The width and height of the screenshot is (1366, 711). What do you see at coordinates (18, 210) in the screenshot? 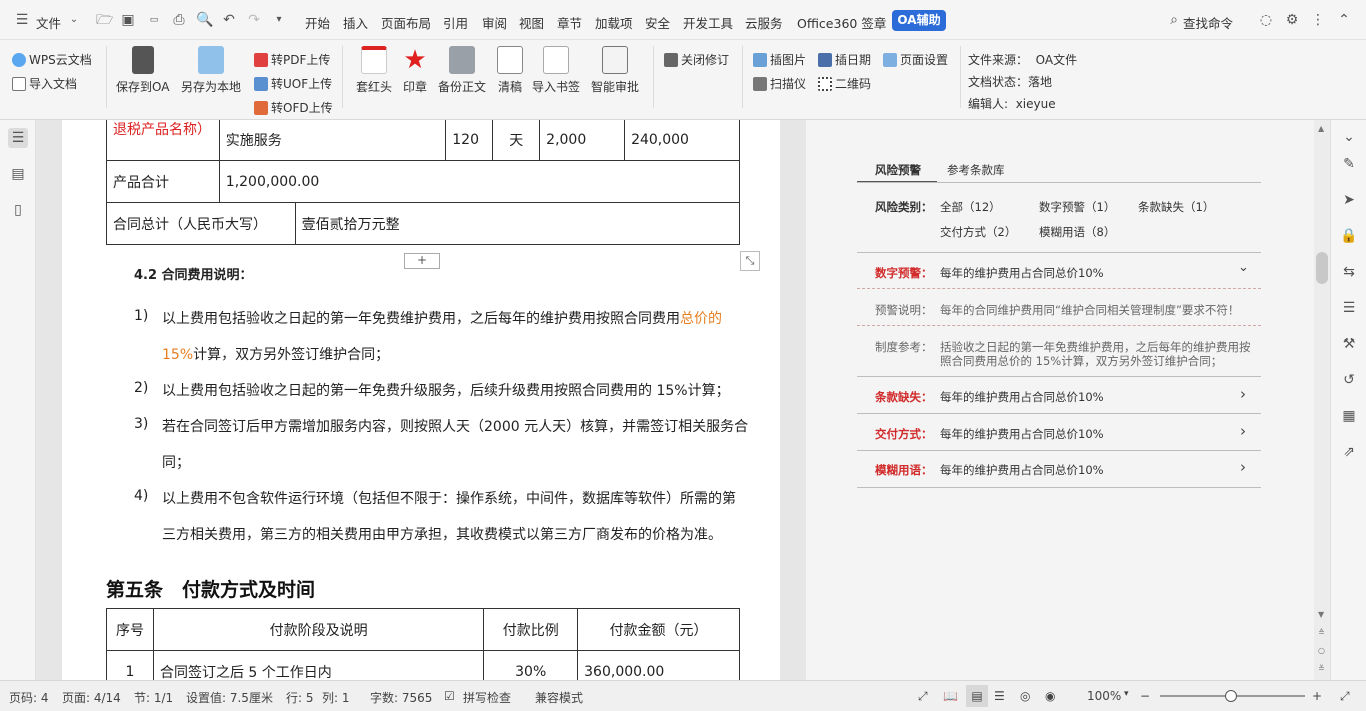
I see `bookmark-nav-icon: ▯` at bounding box center [18, 210].